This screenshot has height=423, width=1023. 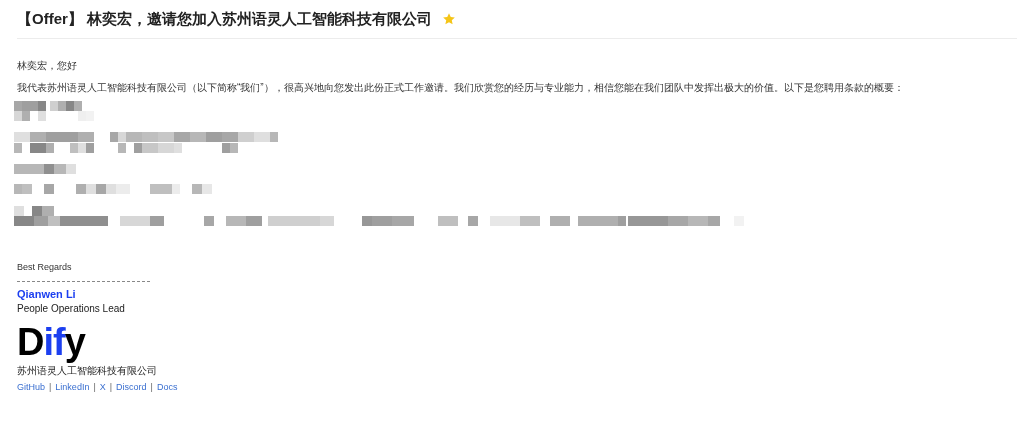 What do you see at coordinates (87, 371) in the screenshot?
I see `company-name: 苏州语灵人工智能科技有限公司` at bounding box center [87, 371].